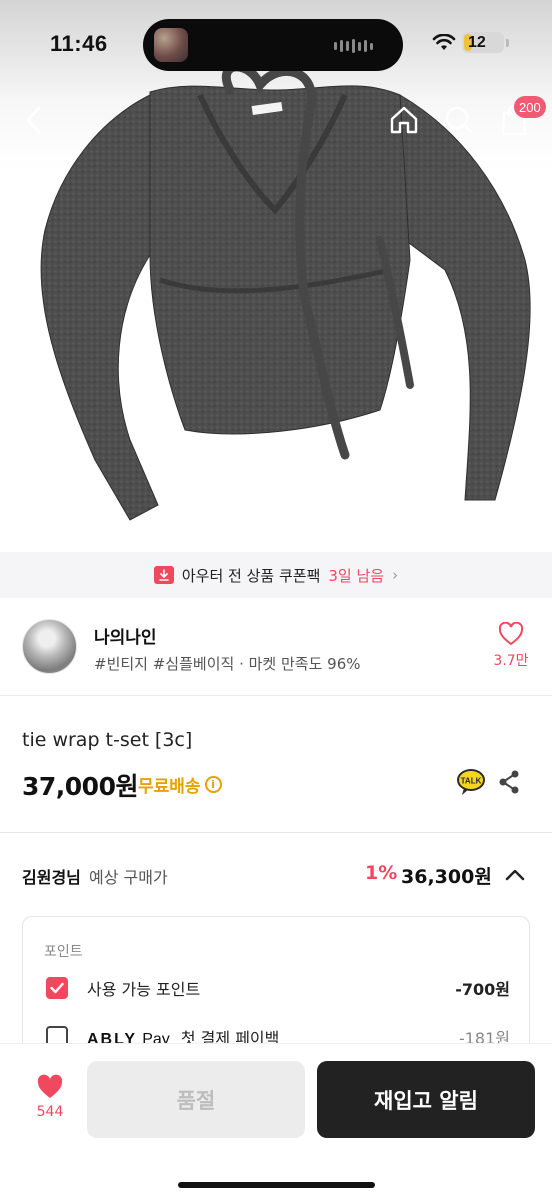  I want to click on seller-section: 나의나인 #빈티지 #심플베이직 · 마켓 만족도 96% 3.7만, so click(276, 647).